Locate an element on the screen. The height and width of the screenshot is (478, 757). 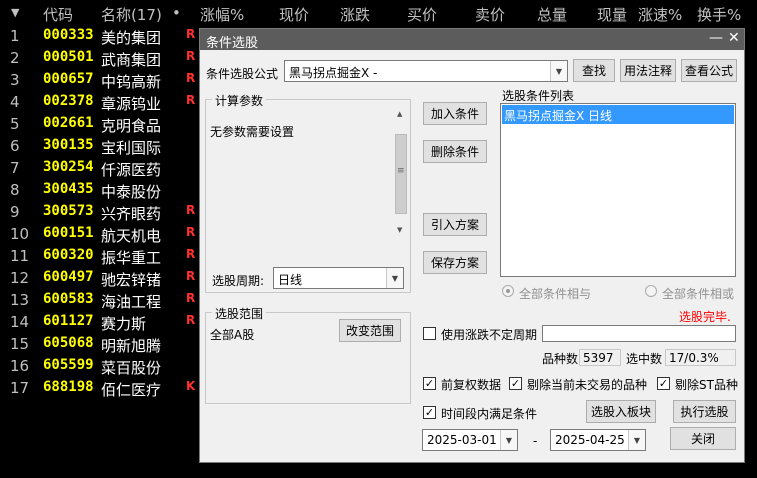
table-row: 17 688198 佰仁医疗 K is located at coordinates (100, 388).